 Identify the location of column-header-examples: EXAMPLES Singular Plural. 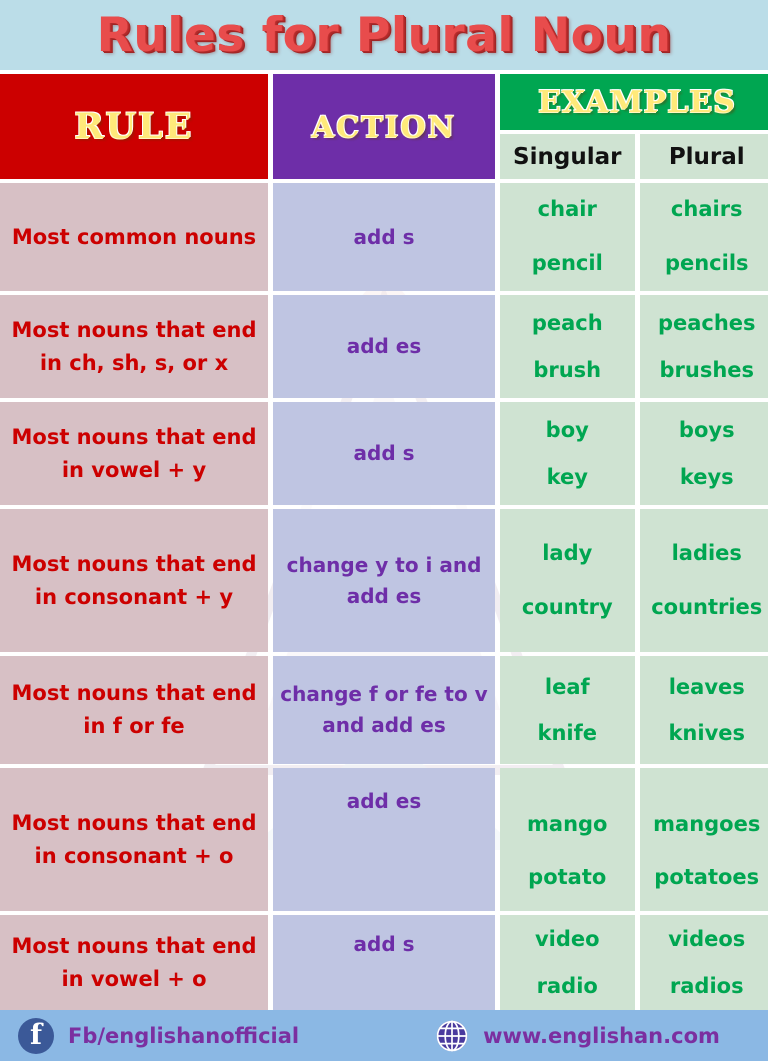
(634, 126).